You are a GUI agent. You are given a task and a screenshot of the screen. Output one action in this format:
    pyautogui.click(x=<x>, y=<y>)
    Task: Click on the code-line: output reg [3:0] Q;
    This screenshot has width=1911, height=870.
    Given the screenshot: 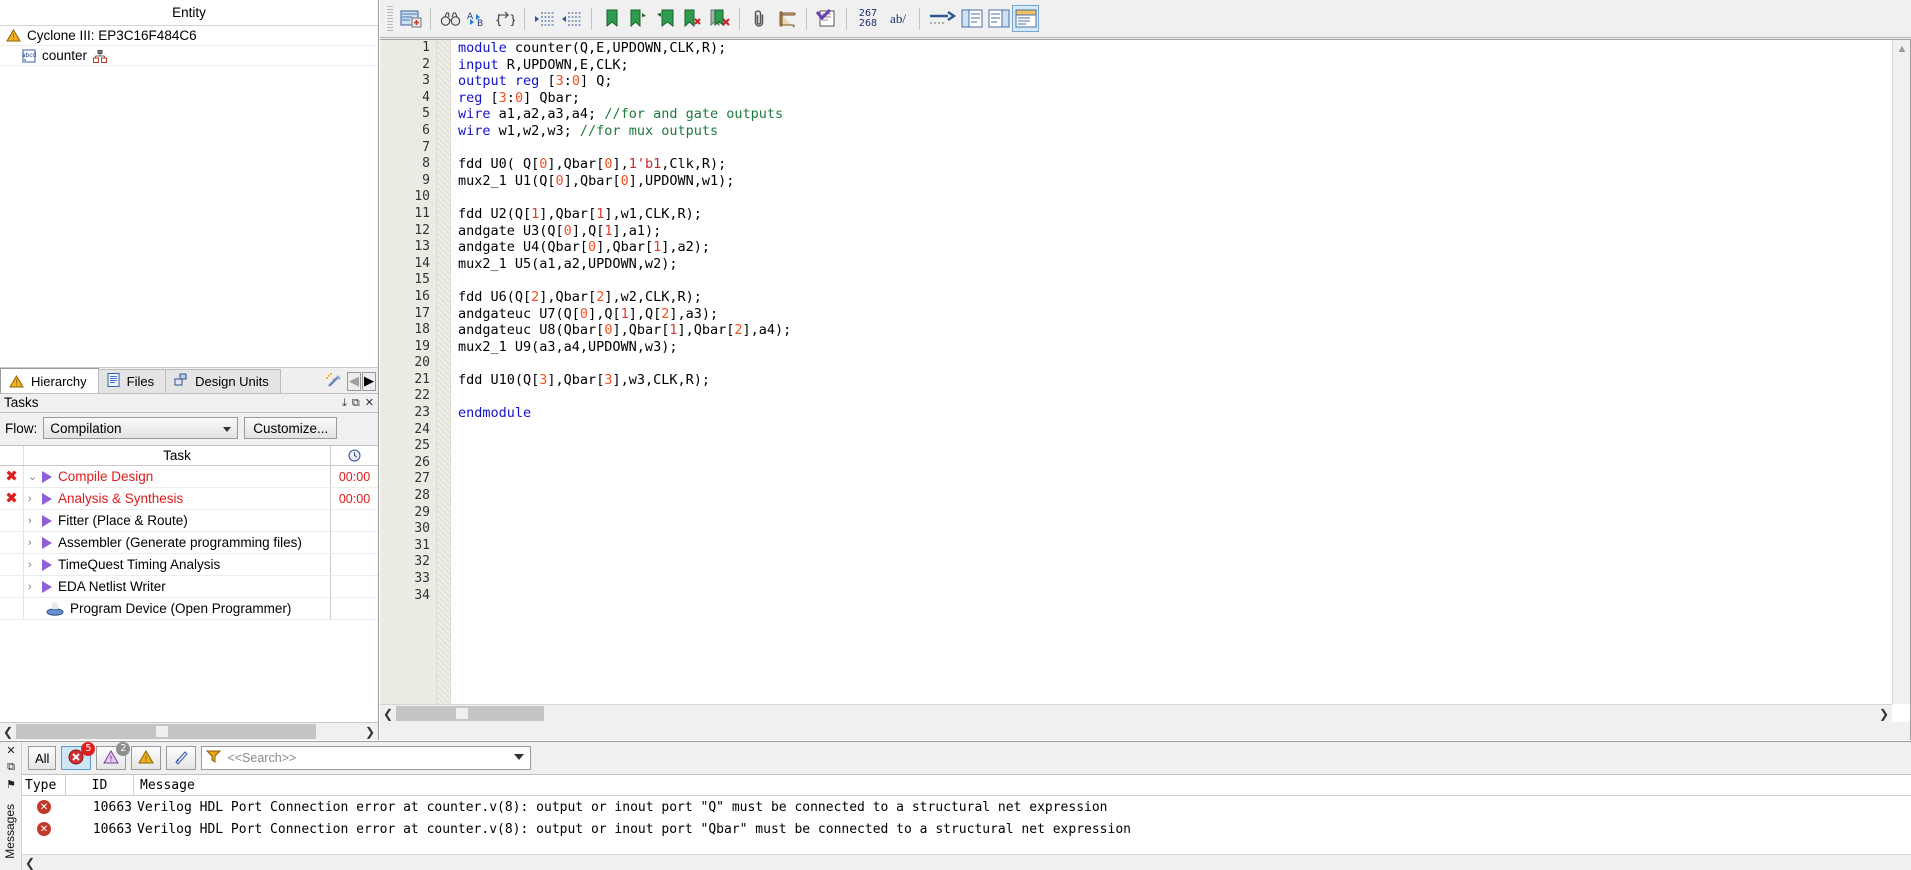 What is the action you would take?
    pyautogui.click(x=1174, y=81)
    